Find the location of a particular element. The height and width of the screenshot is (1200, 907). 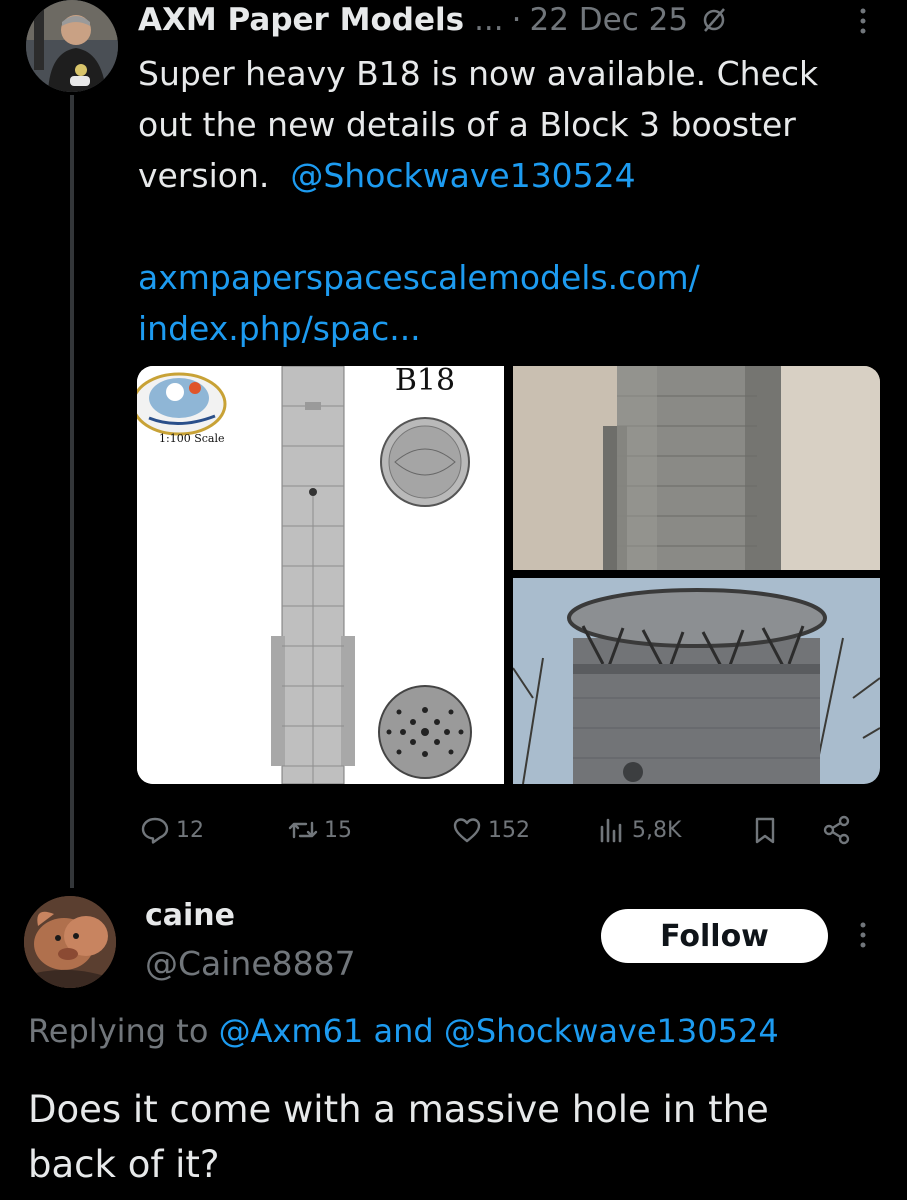

replying-prefix: Replying to is located at coordinates (118, 1031).